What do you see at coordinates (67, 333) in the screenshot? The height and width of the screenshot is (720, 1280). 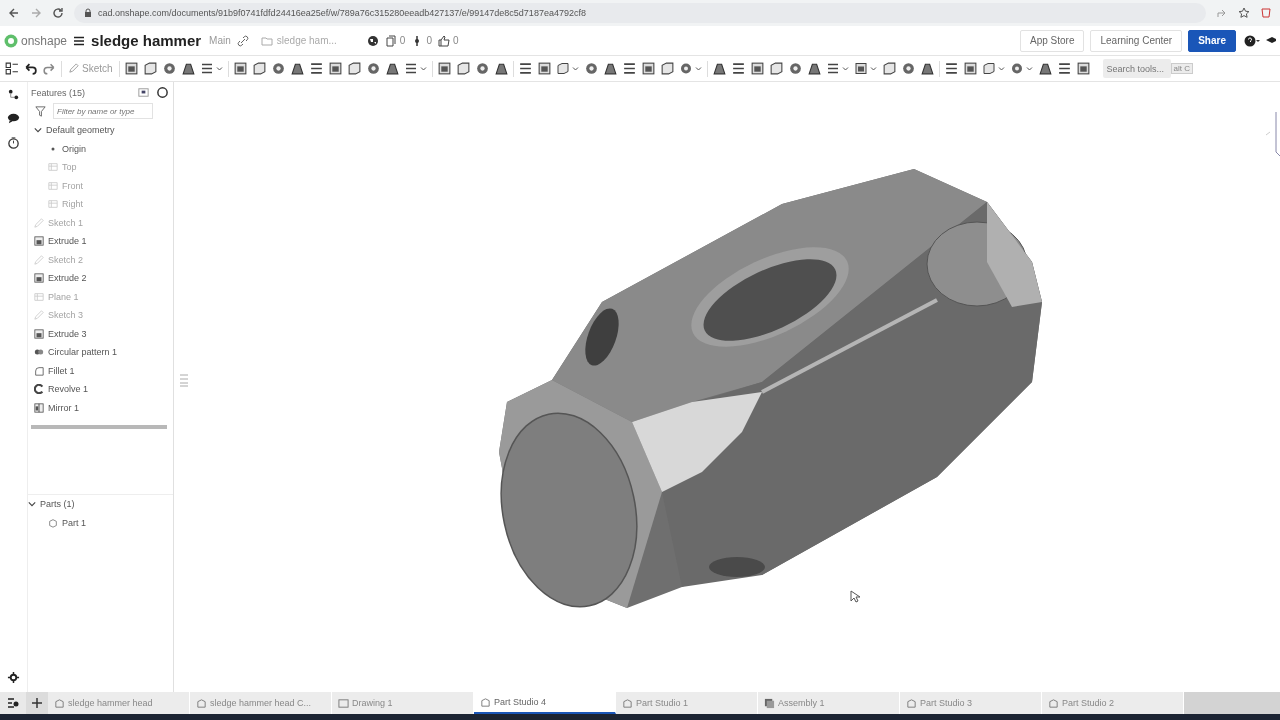 I see `feature-item: Extrude 3` at bounding box center [67, 333].